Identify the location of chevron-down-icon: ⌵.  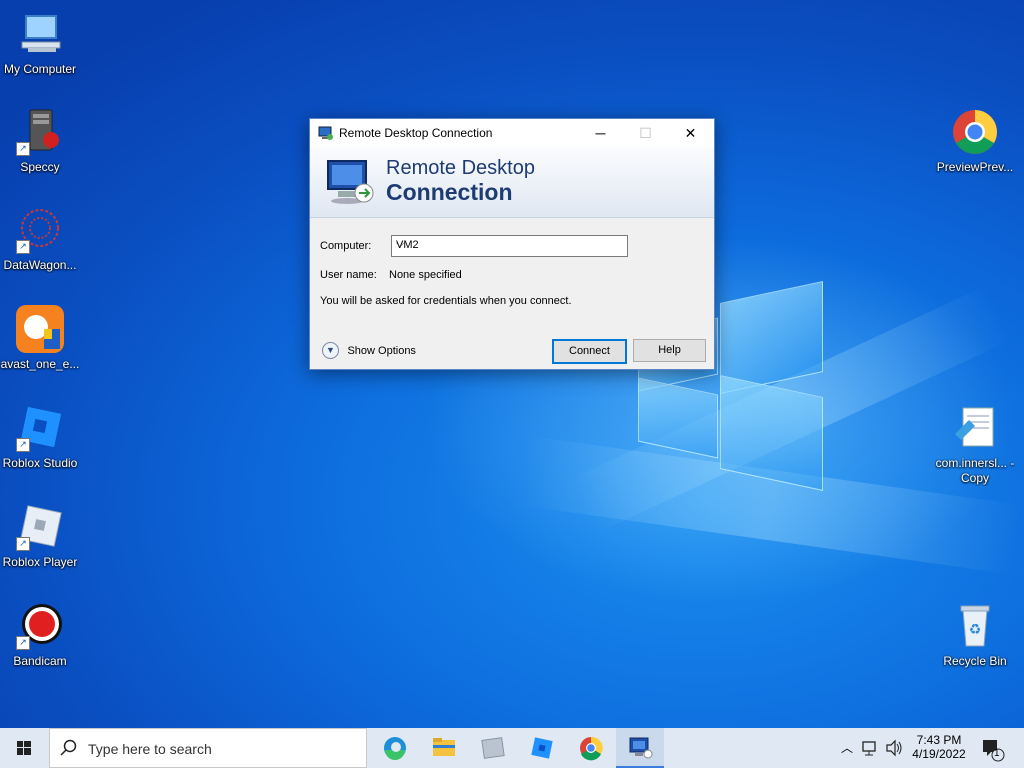
(509, 244).